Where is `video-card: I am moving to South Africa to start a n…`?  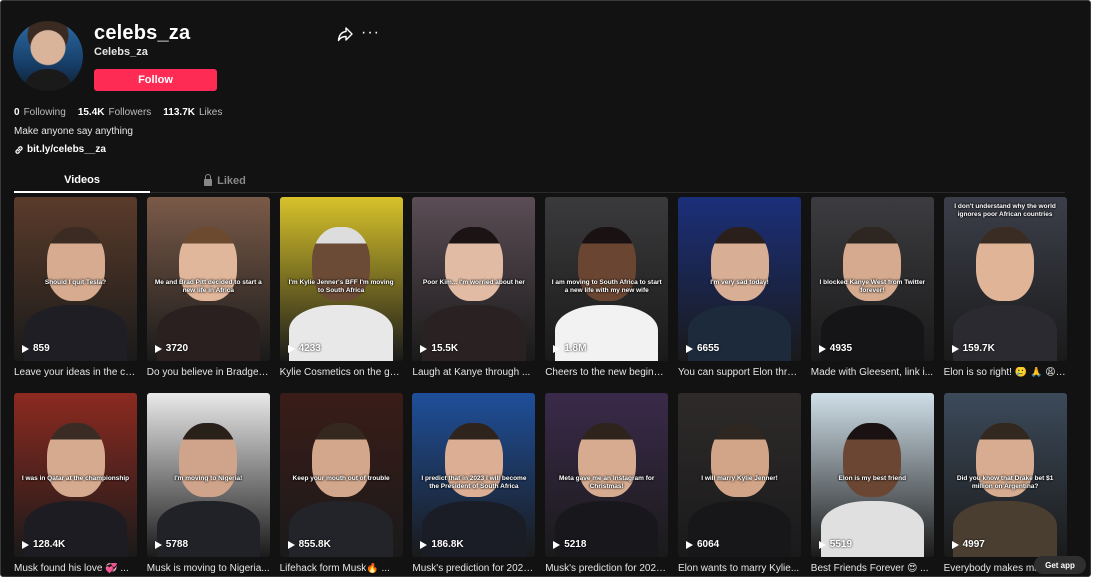
video-card: I am moving to South Africa to start a n… is located at coordinates (607, 287).